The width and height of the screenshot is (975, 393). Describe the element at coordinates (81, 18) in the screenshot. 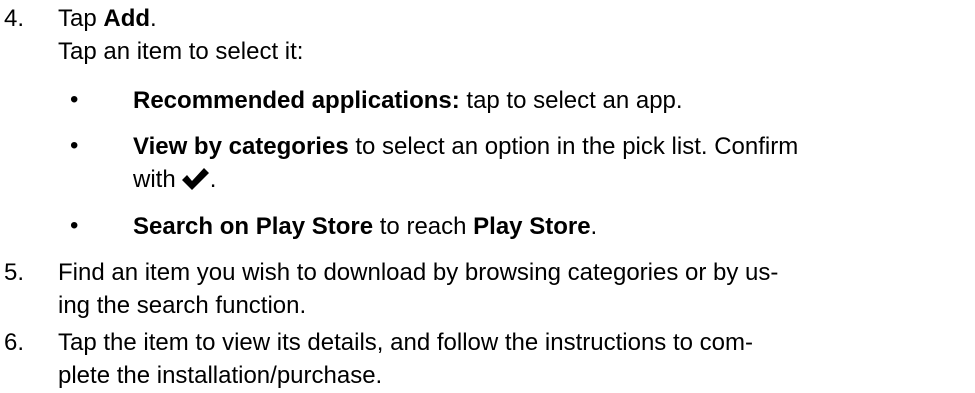

I see `step-title-prefix: Tap` at that location.